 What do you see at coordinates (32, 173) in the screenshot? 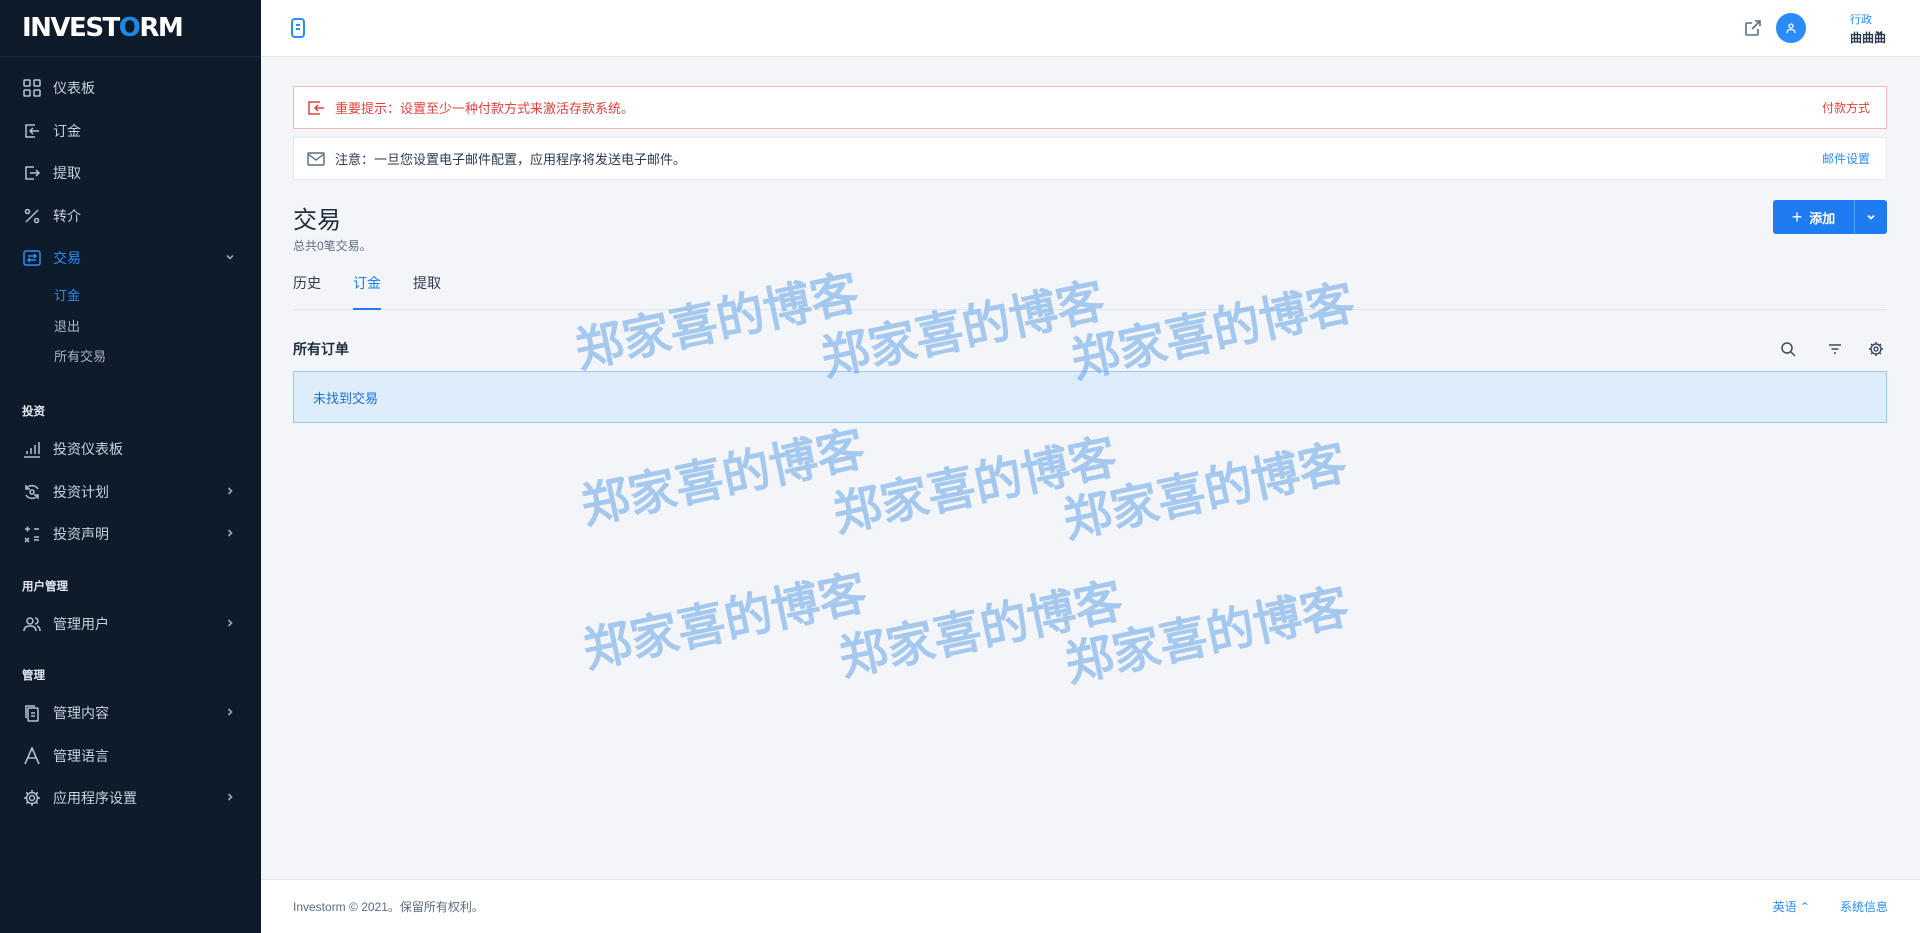
I see `withdraw-icon` at bounding box center [32, 173].